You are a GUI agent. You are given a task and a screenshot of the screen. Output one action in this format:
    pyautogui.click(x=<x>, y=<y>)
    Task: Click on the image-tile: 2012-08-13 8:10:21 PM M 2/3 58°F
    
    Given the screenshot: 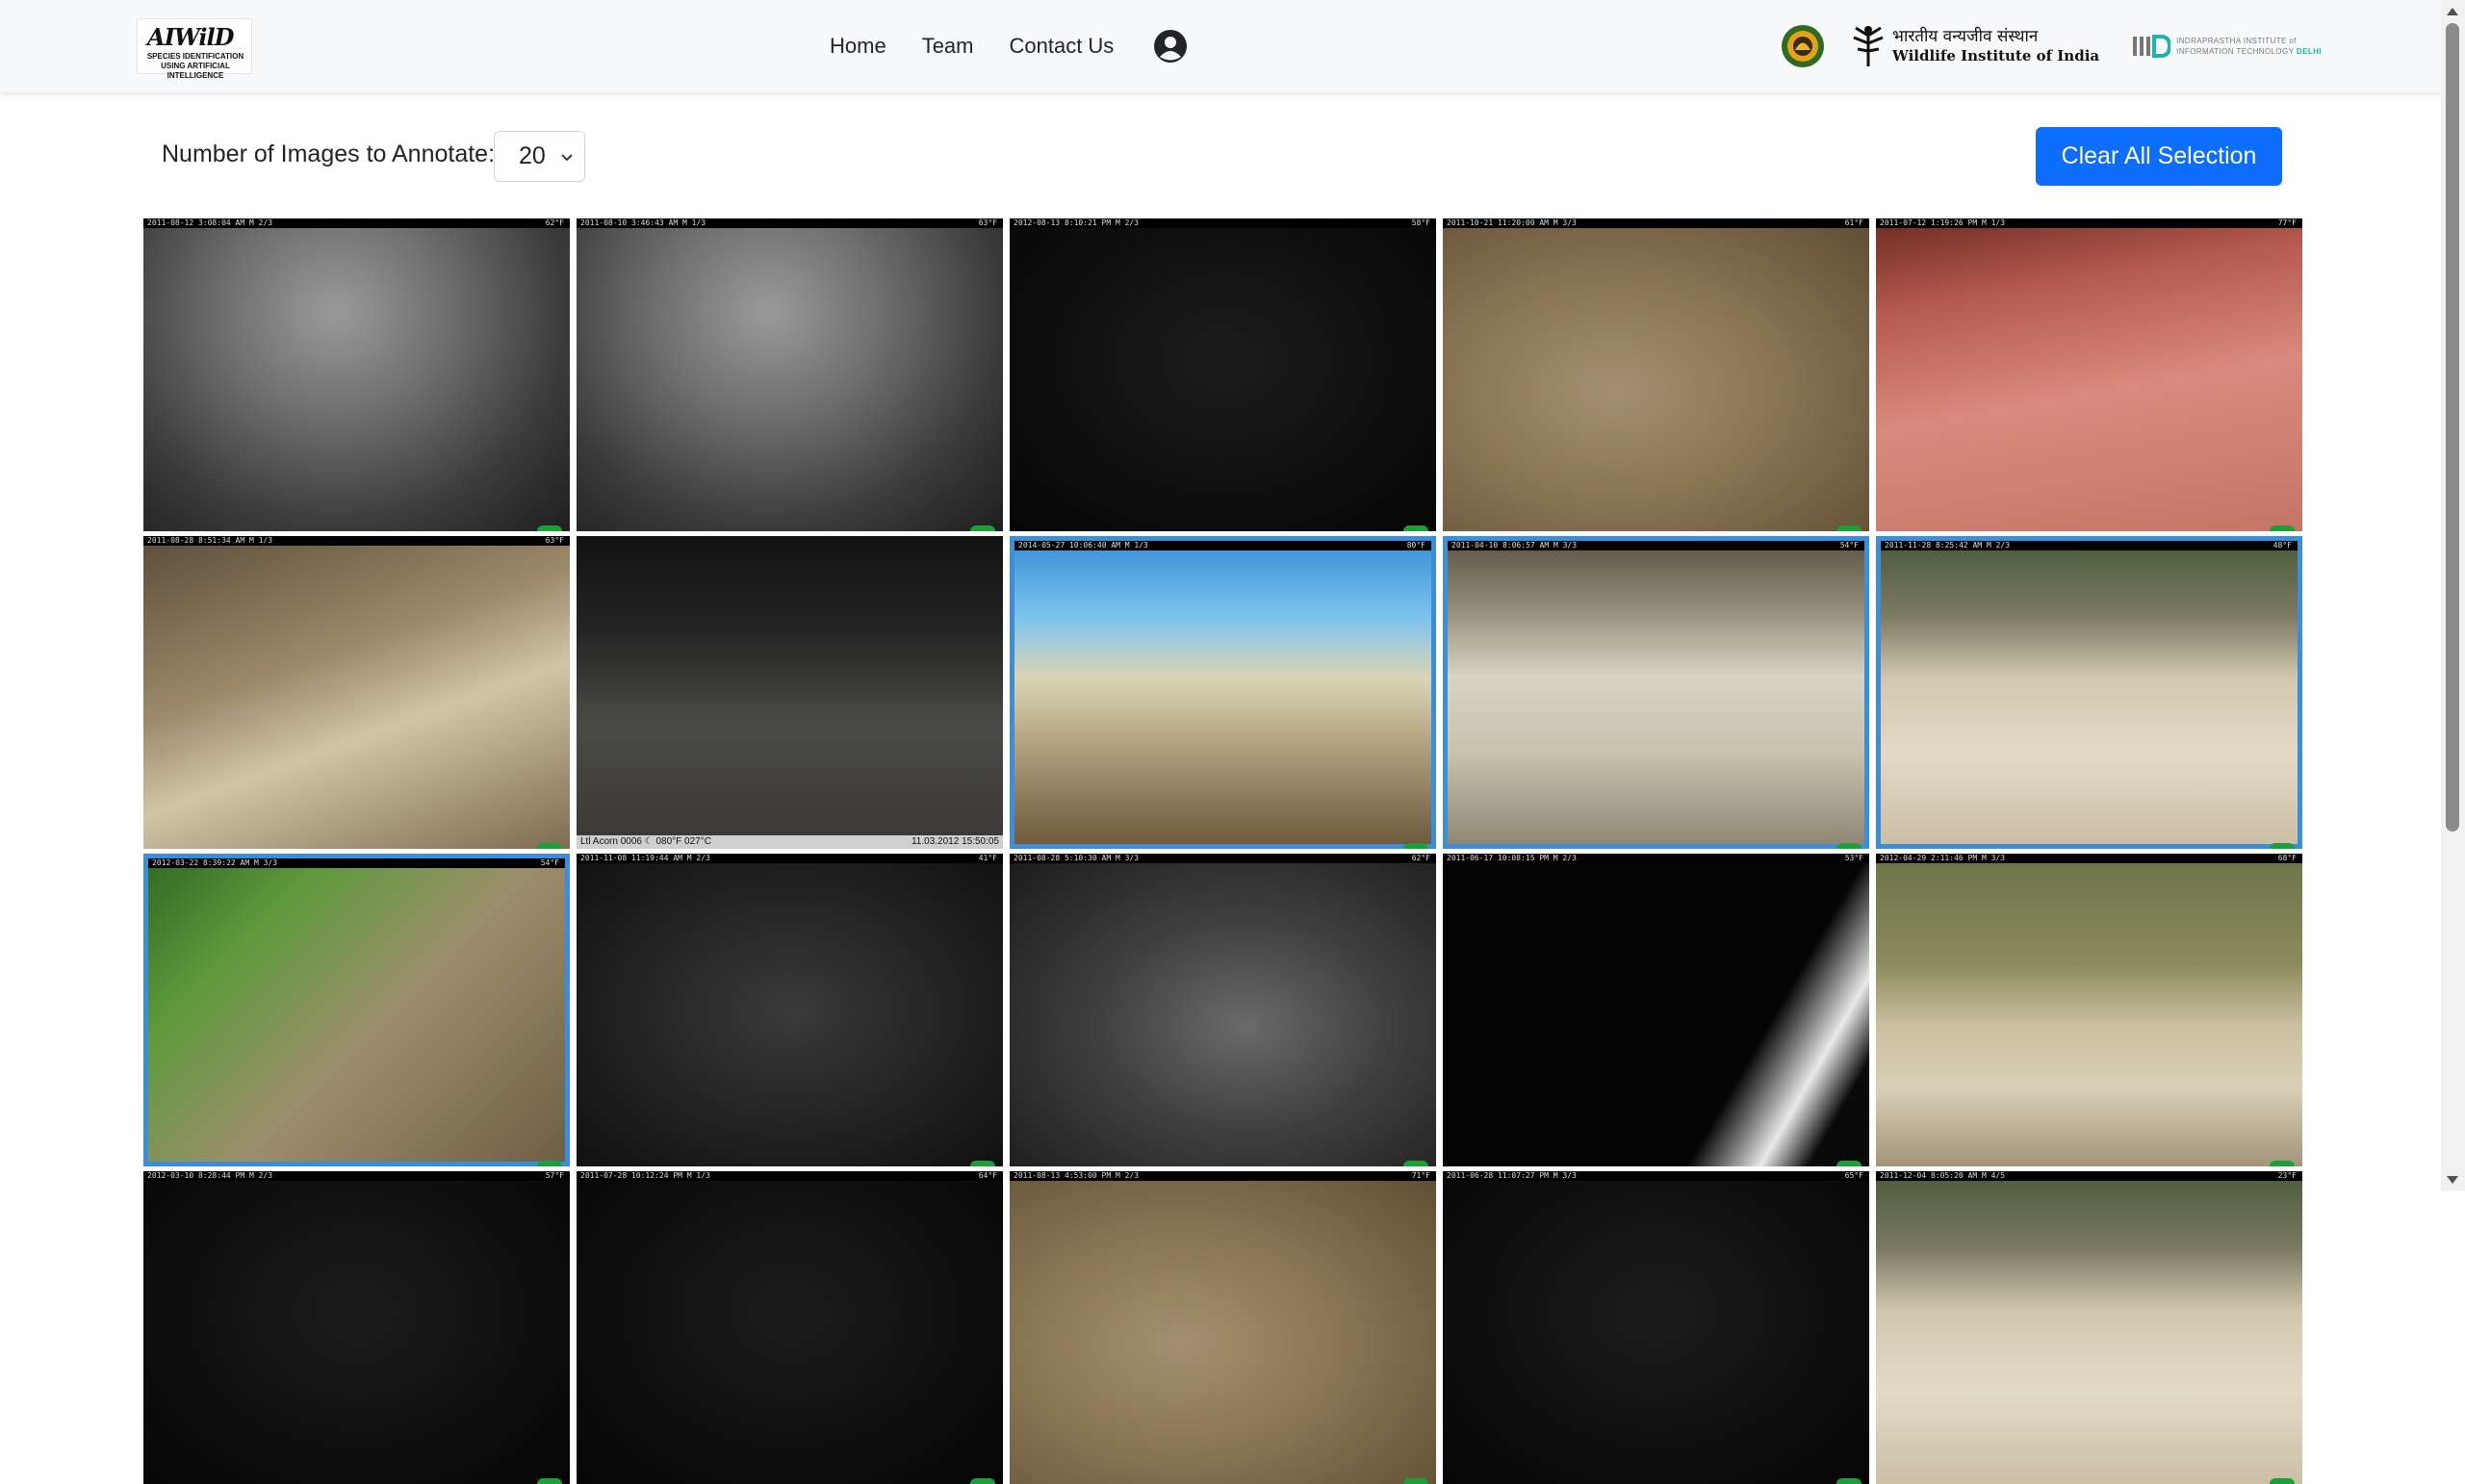 What is the action you would take?
    pyautogui.click(x=1223, y=374)
    